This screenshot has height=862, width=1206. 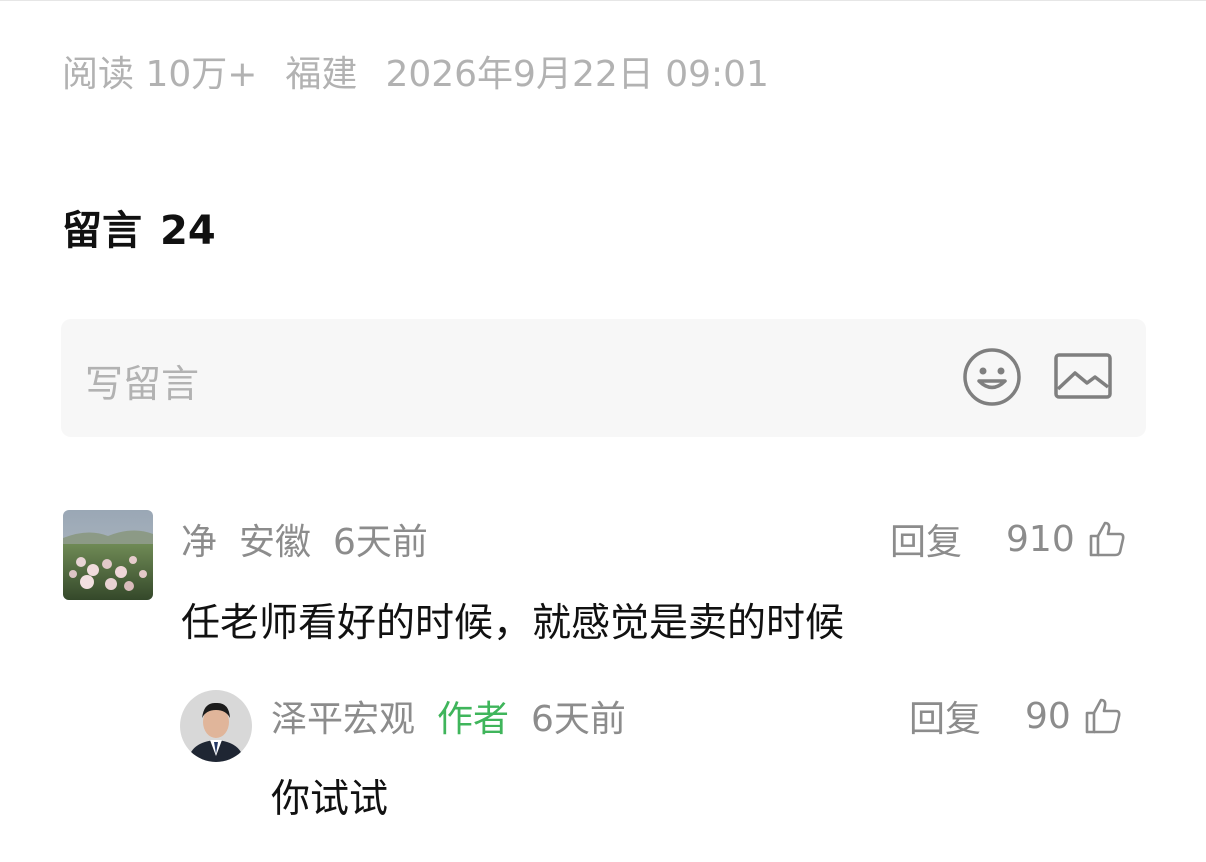 I want to click on comment-actions: 回复 910, so click(x=1008, y=539).